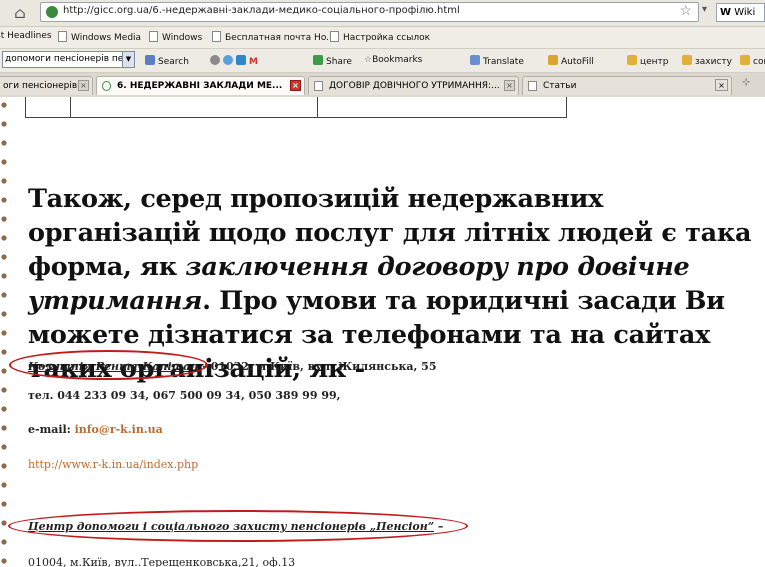 Image resolution: width=765 pixels, height=567 pixels. I want to click on tab-3: ДОГОВІР ДОВІЧНОГО УТРИМАННЯ:... ×, so click(413, 85).